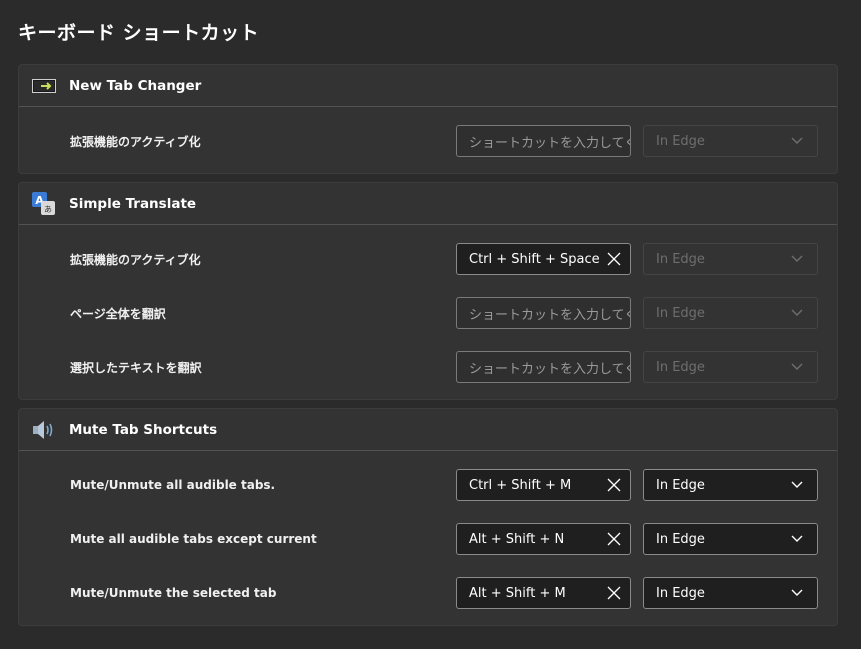 This screenshot has width=861, height=649. What do you see at coordinates (428, 367) in the screenshot?
I see `command-row: 選択したテキストを翻訳 ショートカットを入力してください In Edge` at bounding box center [428, 367].